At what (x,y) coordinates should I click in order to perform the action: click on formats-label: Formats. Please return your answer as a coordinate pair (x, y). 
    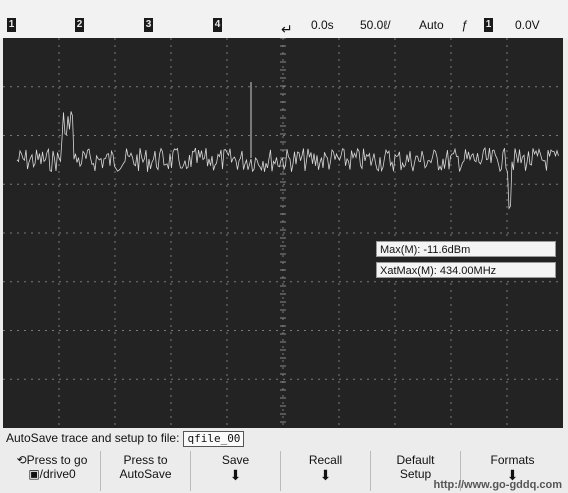
    Looking at the image, I should click on (512, 460).